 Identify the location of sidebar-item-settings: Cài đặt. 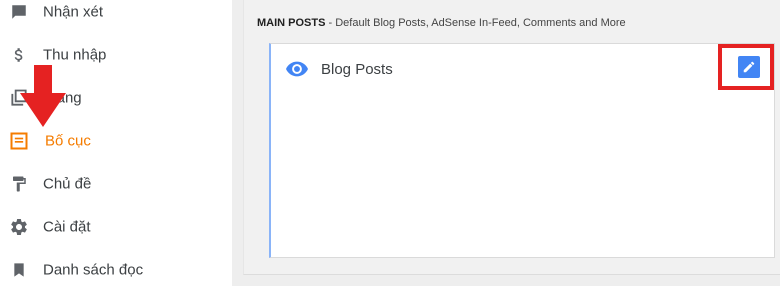
(116, 227).